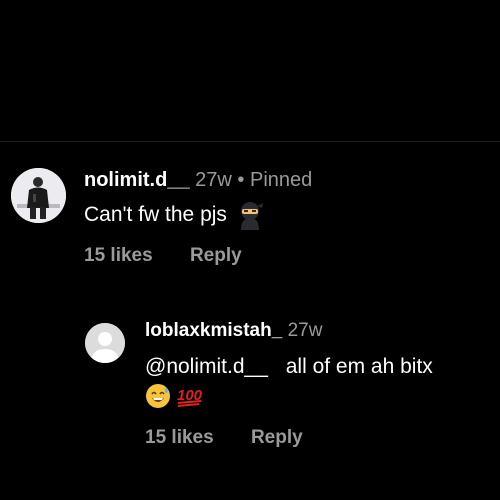  I want to click on pinned-label: Pinned, so click(281, 180).